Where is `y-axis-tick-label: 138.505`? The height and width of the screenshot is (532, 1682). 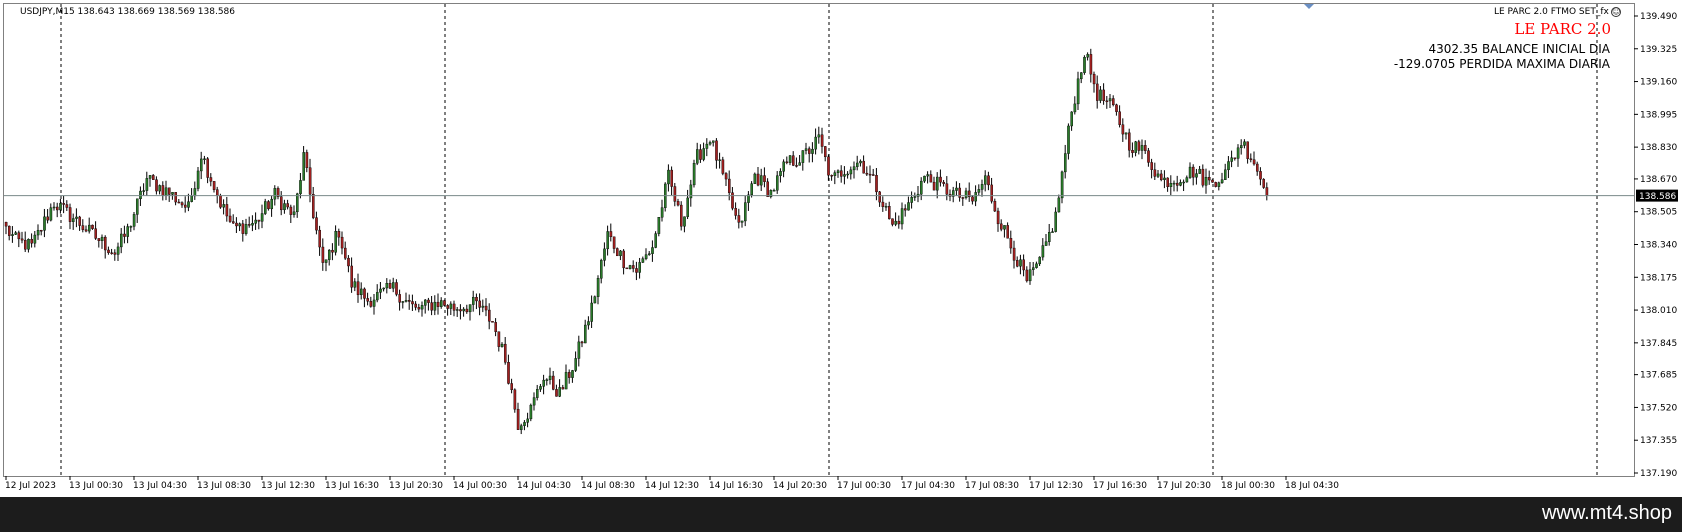
y-axis-tick-label: 138.505 is located at coordinates (1658, 213).